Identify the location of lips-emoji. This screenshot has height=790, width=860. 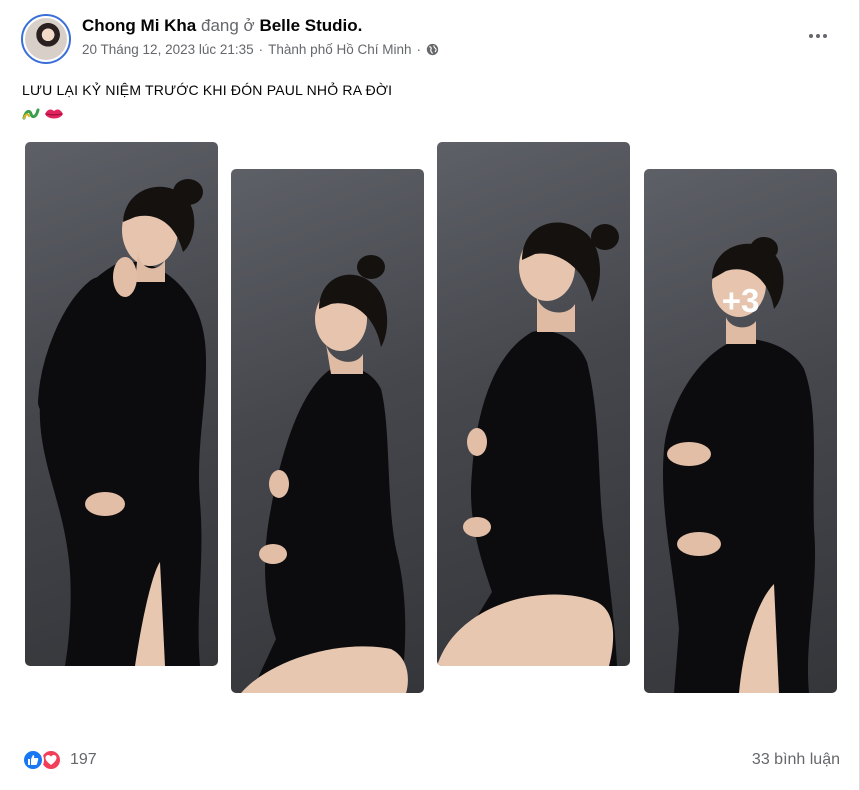
(54, 114).